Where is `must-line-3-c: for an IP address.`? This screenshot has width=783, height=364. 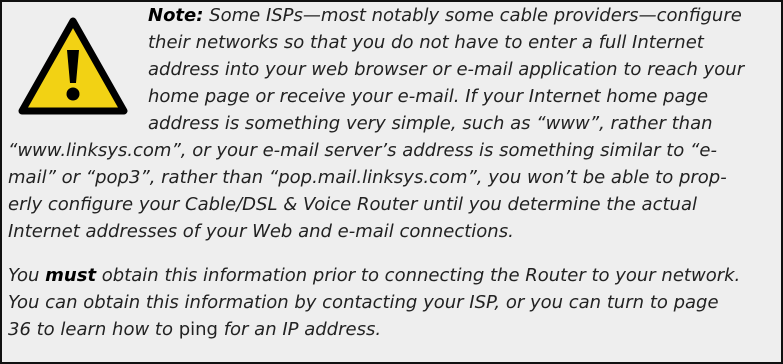 must-line-3-c: for an IP address. is located at coordinates (299, 329).